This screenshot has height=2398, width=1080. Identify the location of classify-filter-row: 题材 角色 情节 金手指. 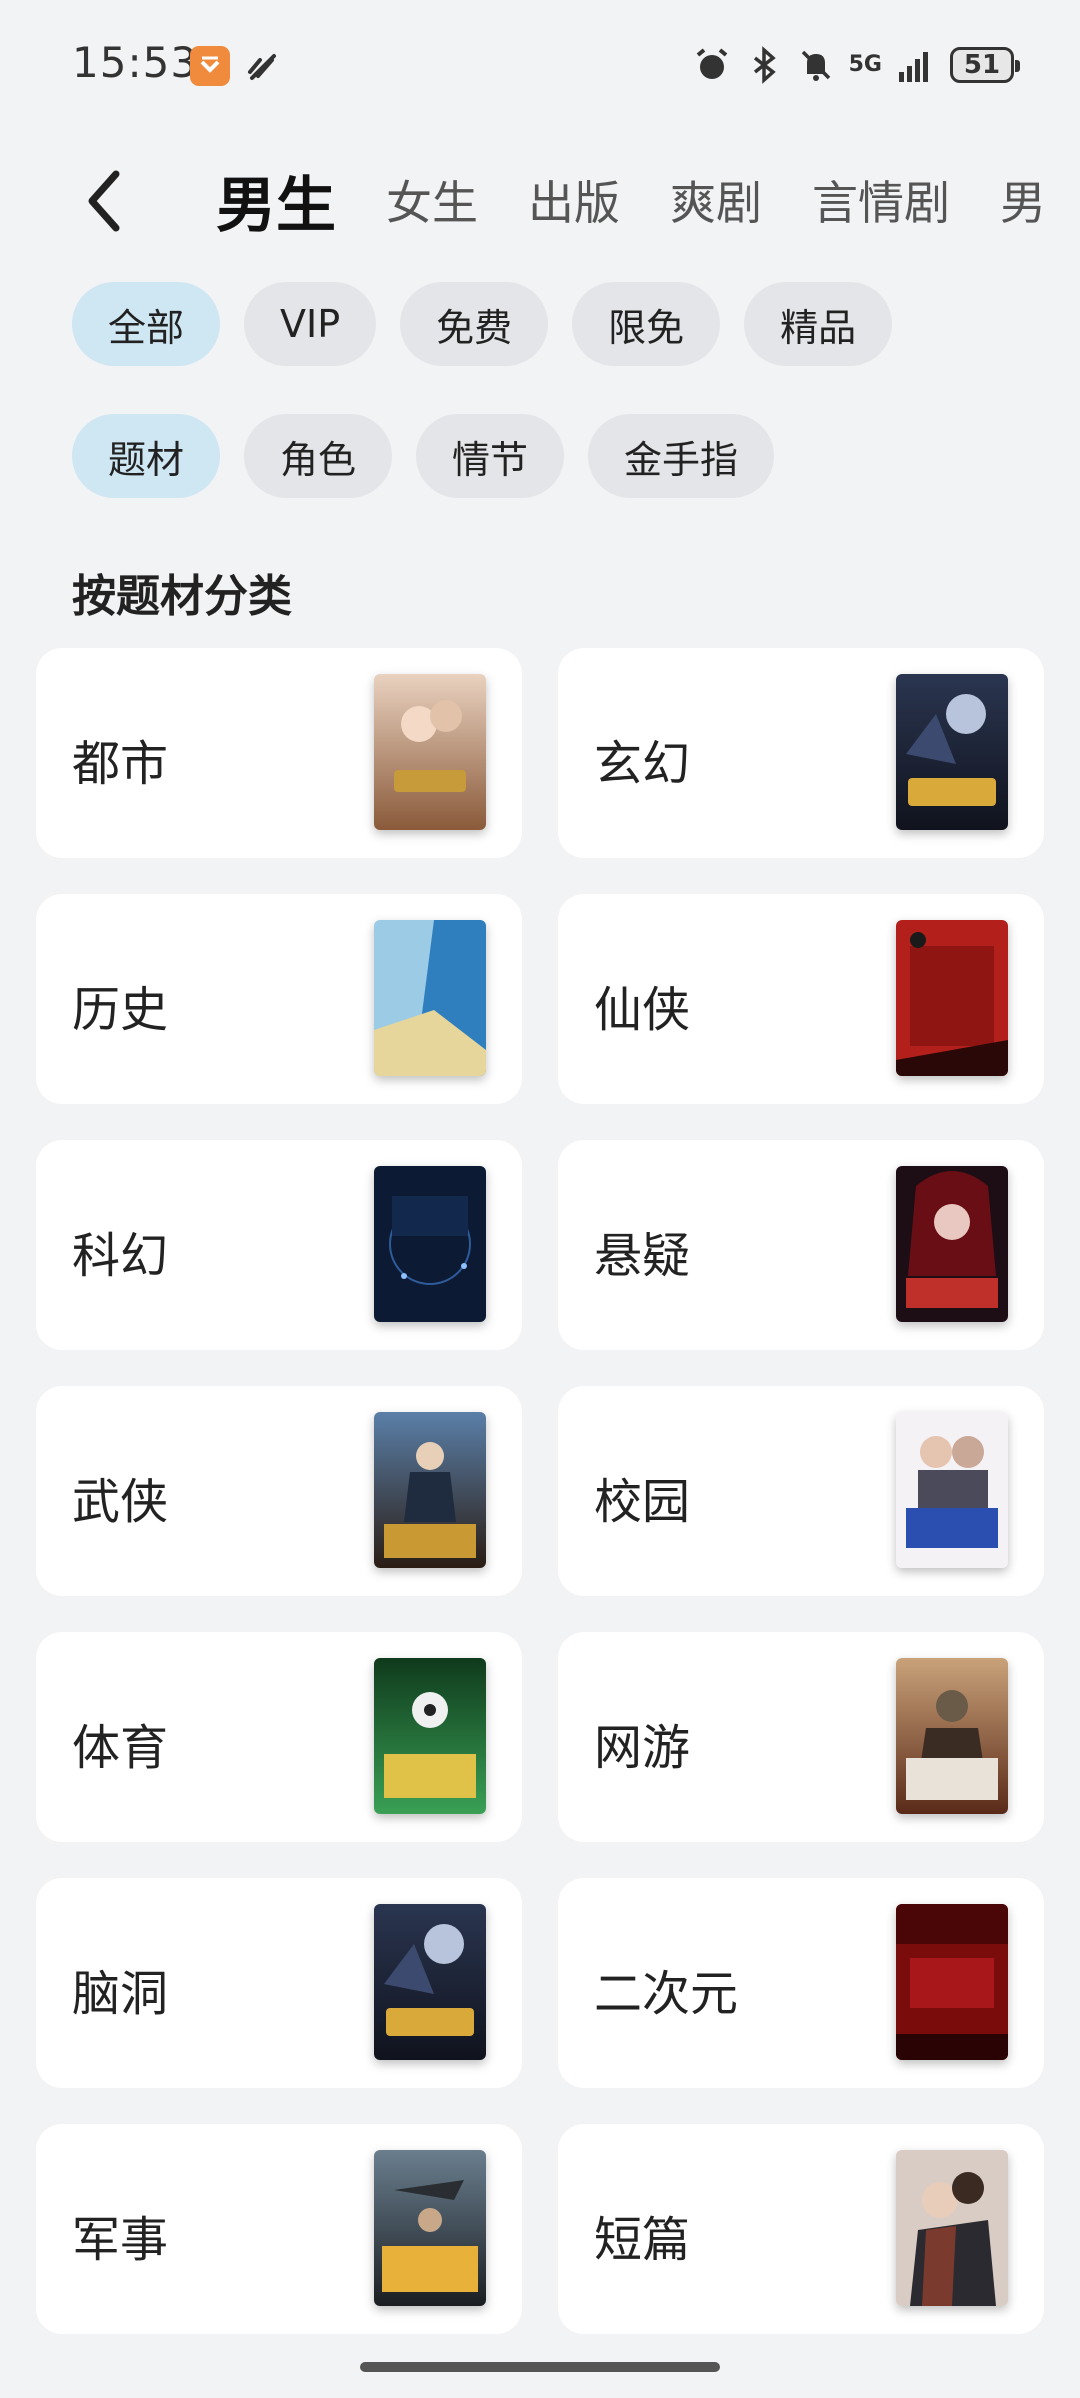
(423, 456).